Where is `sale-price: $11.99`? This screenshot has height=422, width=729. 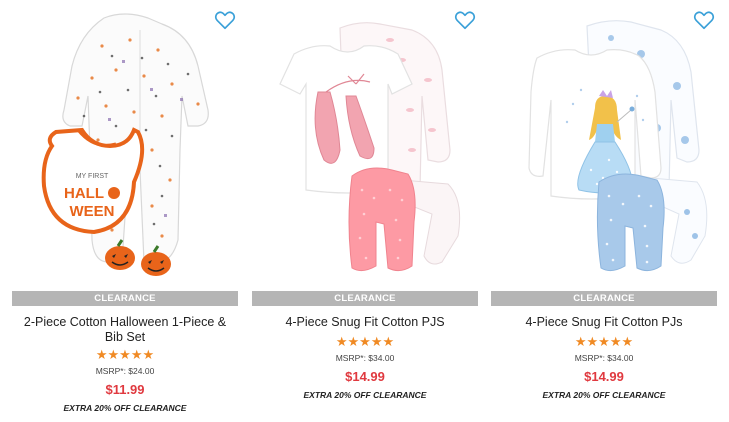 sale-price: $11.99 is located at coordinates (125, 389).